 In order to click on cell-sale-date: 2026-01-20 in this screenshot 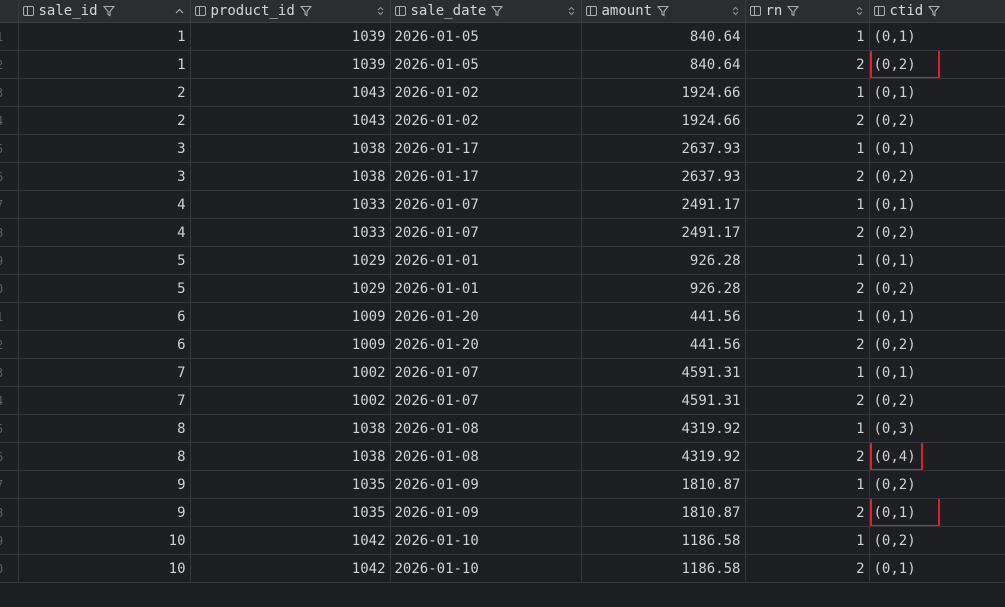, I will do `click(486, 316)`.